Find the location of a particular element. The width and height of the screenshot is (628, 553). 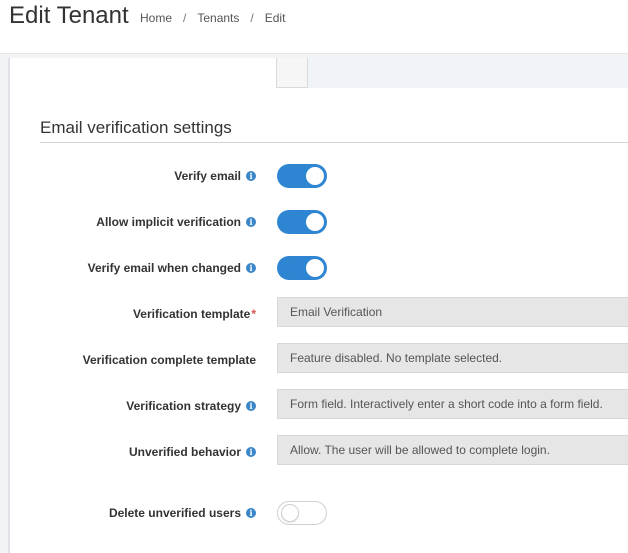

breadcrumb: Home / Tenants / Edit is located at coordinates (212, 18).